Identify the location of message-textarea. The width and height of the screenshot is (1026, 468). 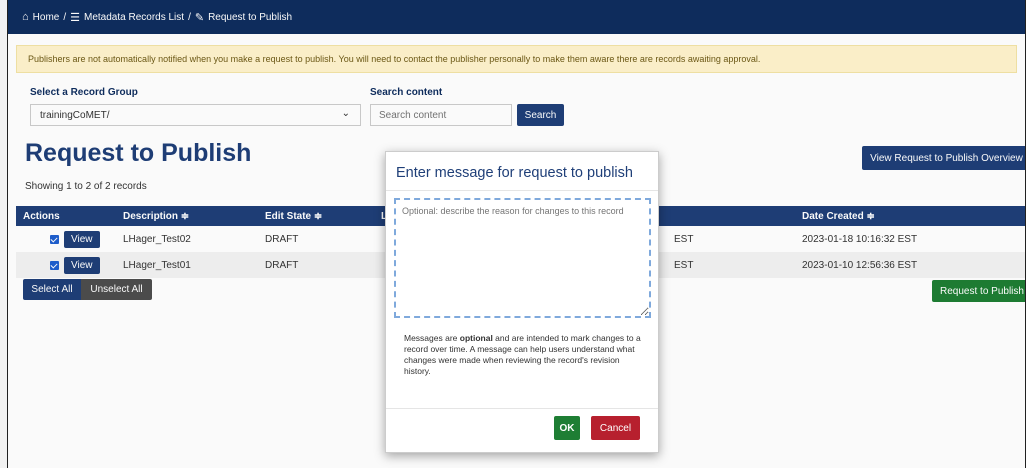
(522, 258).